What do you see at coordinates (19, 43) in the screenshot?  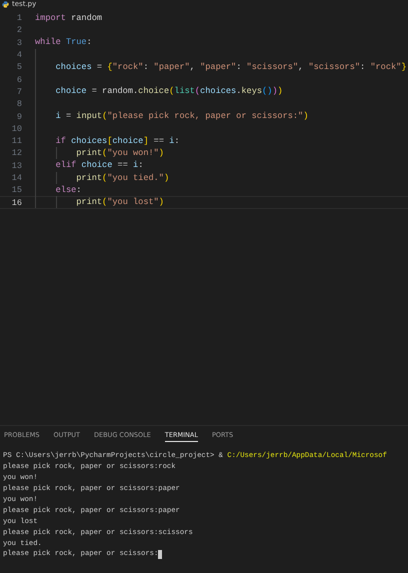 I see `line-number: 3` at bounding box center [19, 43].